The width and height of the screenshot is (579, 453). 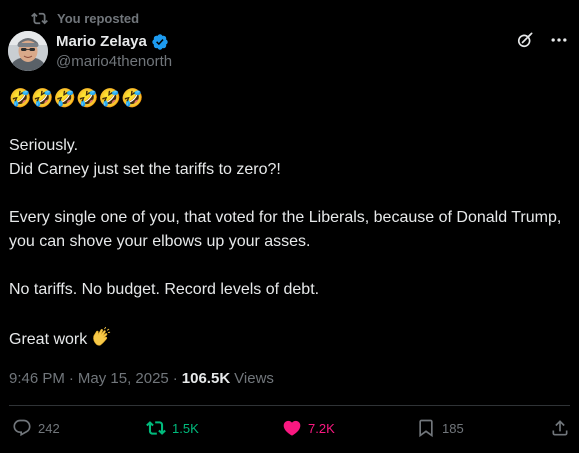 I want to click on verified-badge-icon, so click(x=160, y=42).